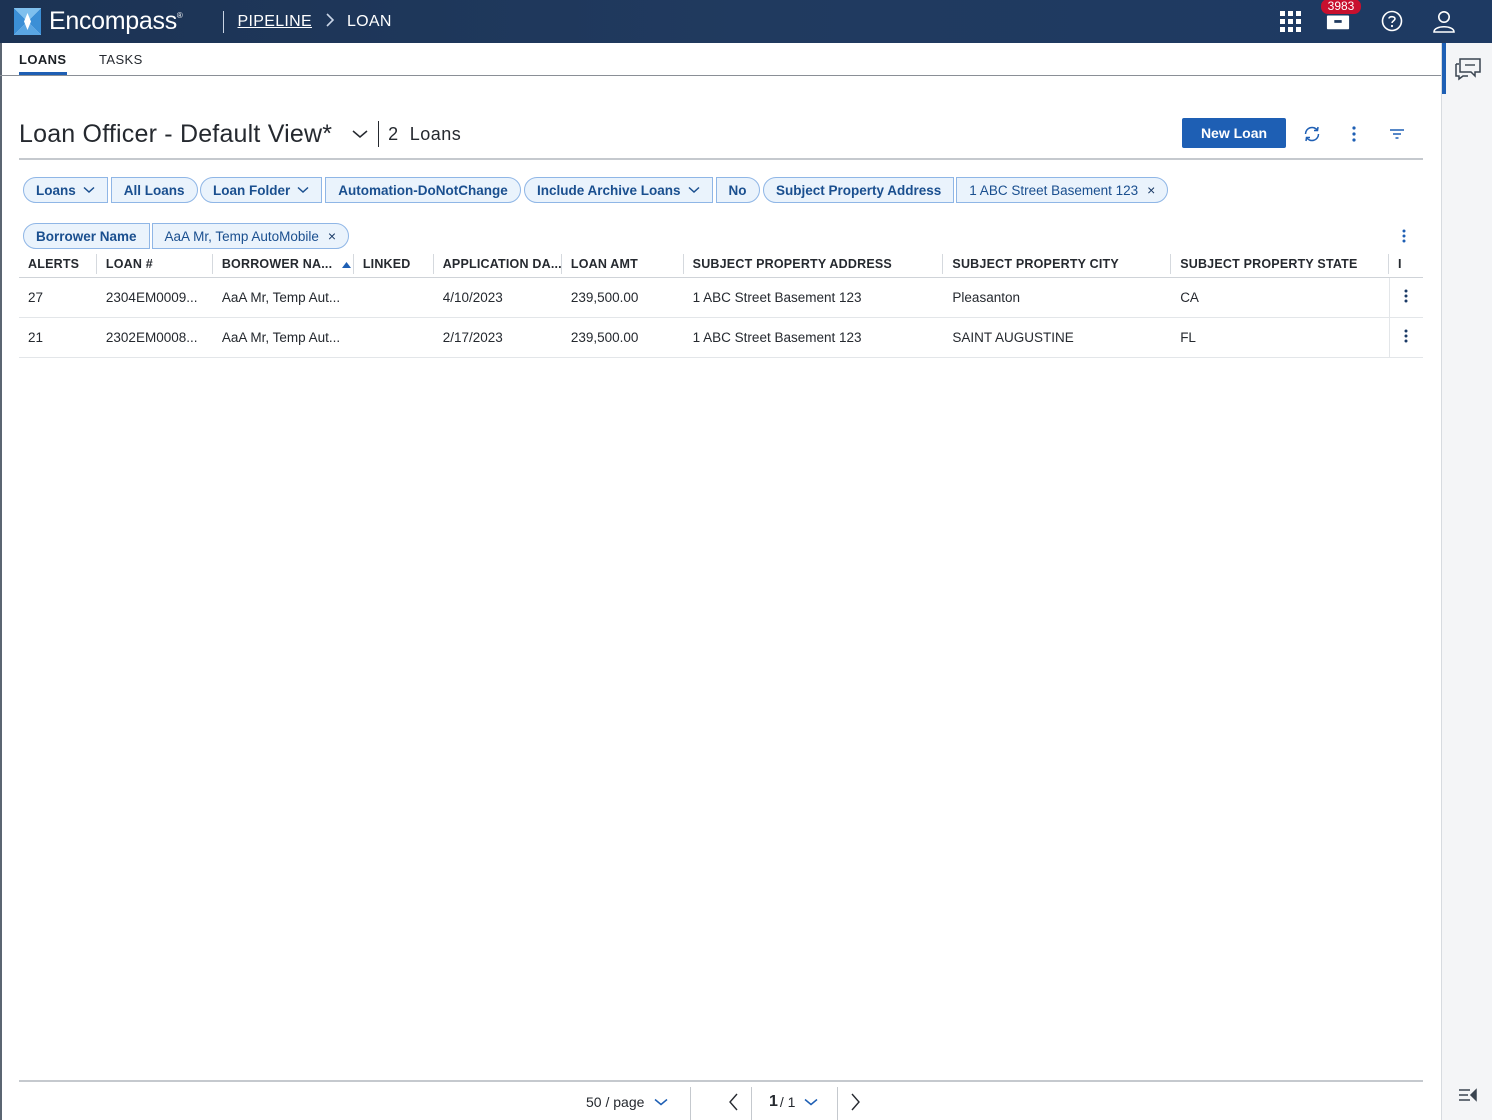  I want to click on filter-archive: Include Archive Loans No, so click(642, 190).